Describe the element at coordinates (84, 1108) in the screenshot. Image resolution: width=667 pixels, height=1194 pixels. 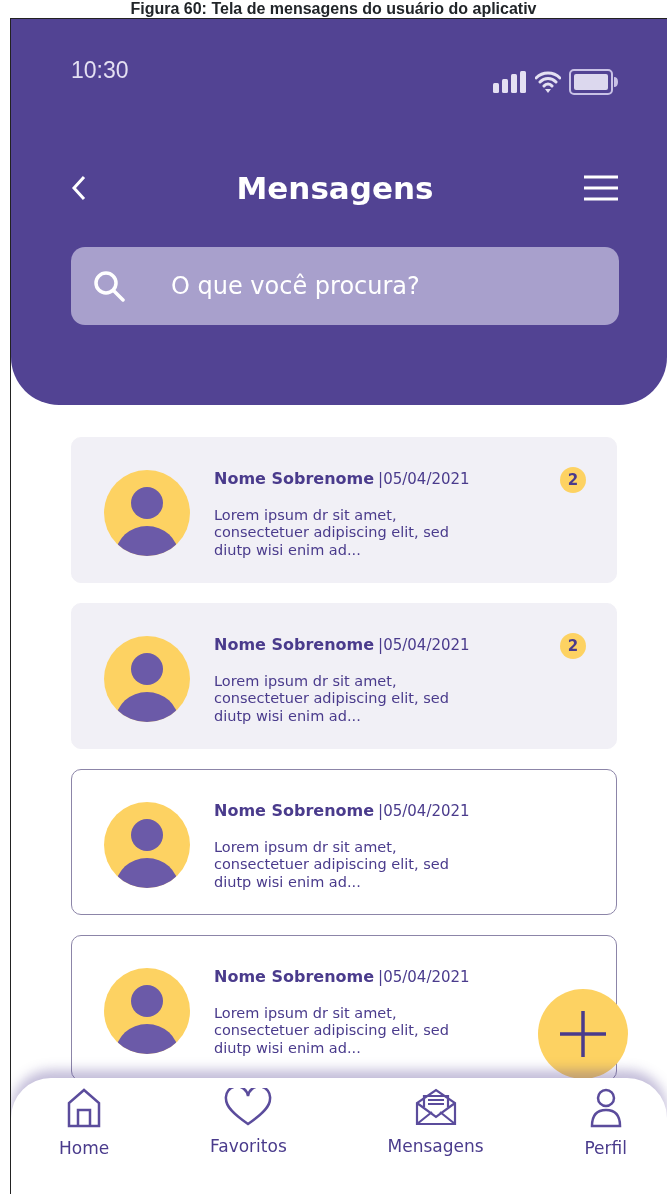
I see `home-icon` at that location.